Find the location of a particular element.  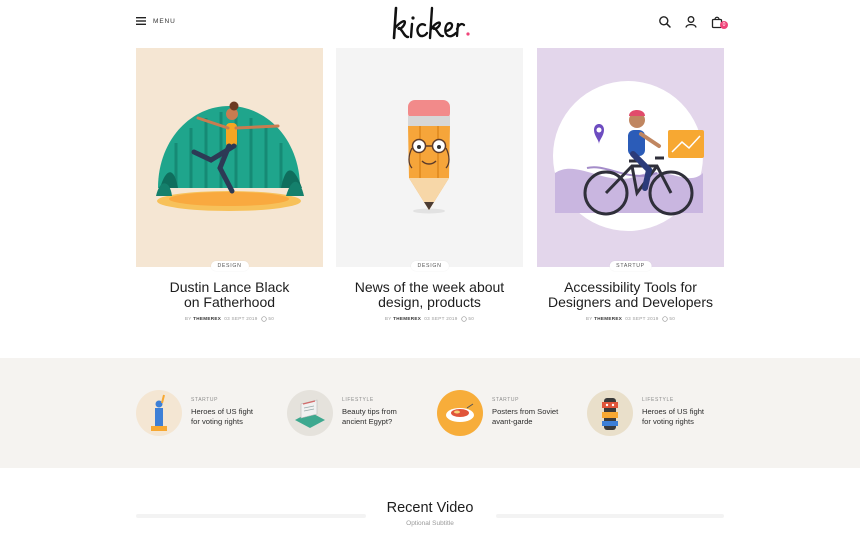

section-subtitle: Optional Subtitle is located at coordinates (430, 523).